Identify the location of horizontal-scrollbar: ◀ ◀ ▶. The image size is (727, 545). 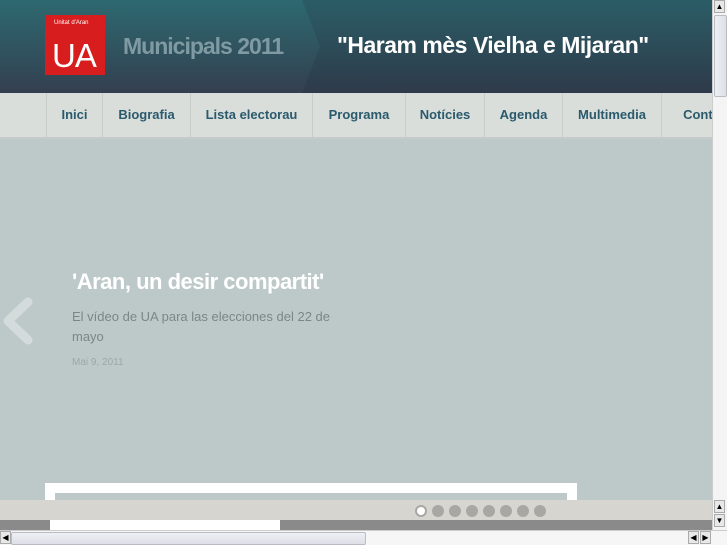
(363, 537).